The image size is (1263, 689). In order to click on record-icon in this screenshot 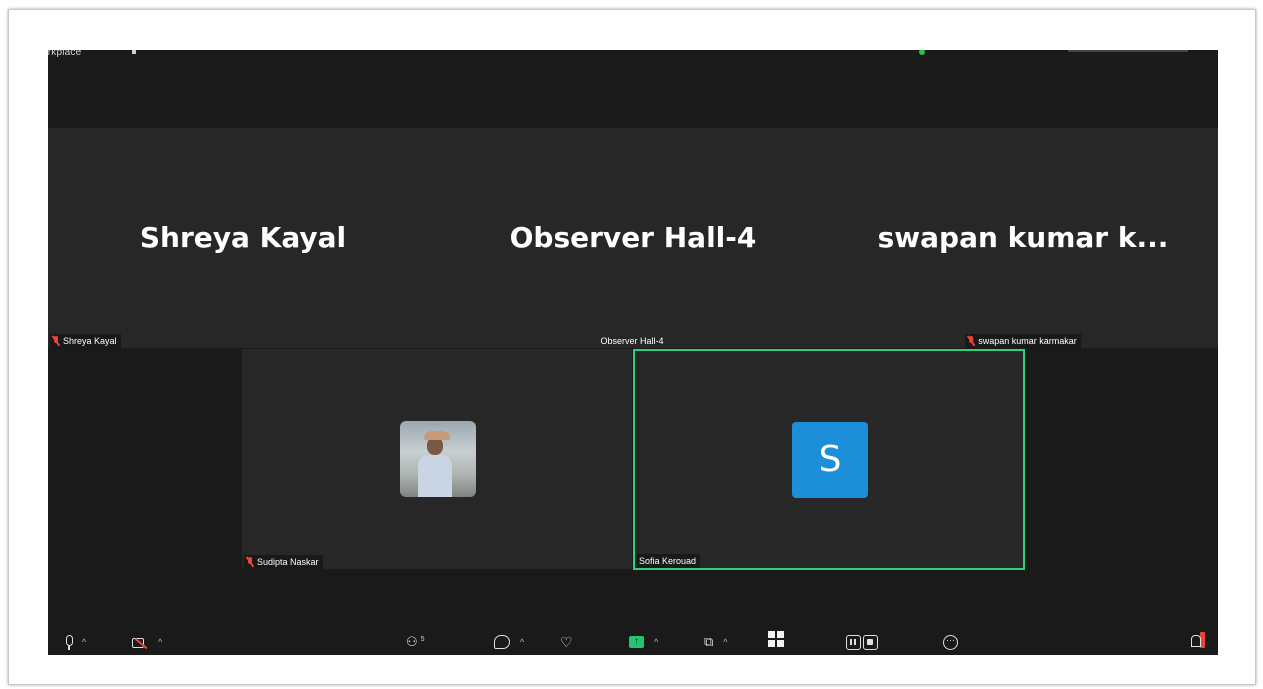, I will do `click(863, 642)`.